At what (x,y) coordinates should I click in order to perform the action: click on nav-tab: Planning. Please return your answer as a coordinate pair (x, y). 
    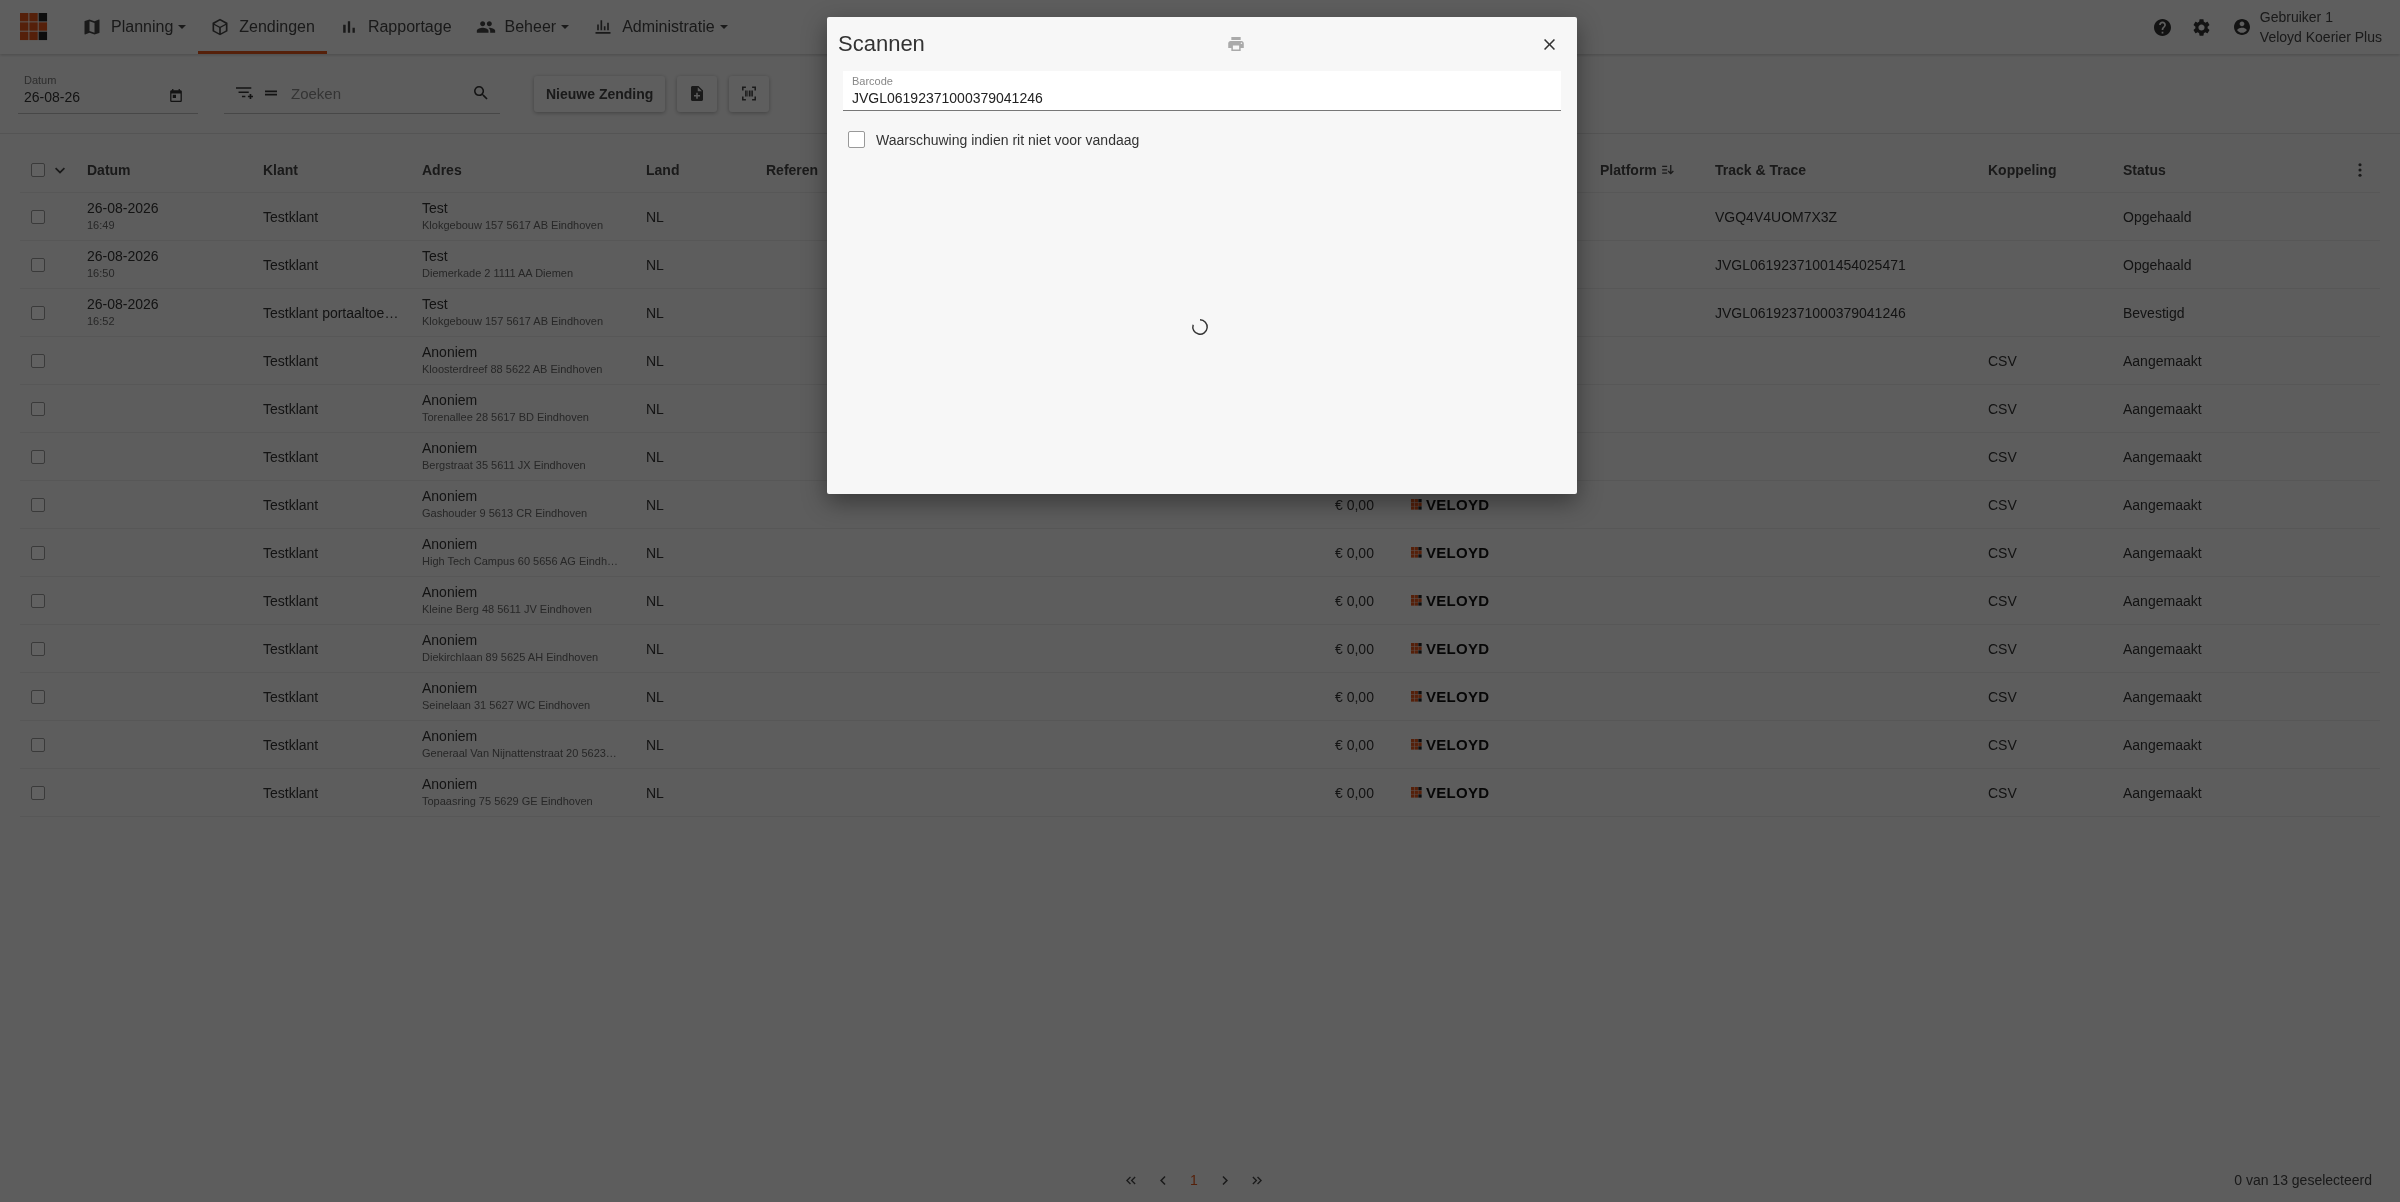
    Looking at the image, I should click on (134, 27).